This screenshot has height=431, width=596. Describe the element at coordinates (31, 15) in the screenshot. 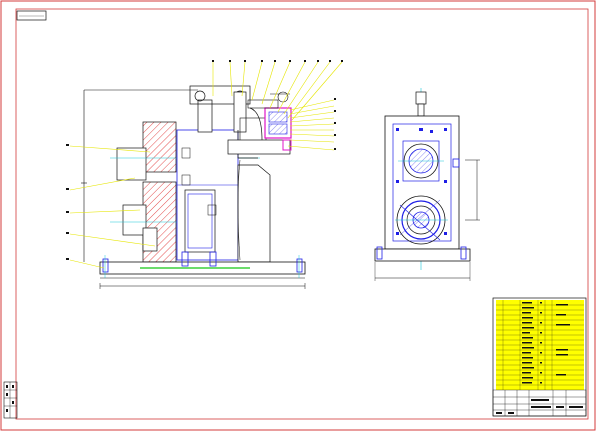

I see `drawing-code-box` at that location.